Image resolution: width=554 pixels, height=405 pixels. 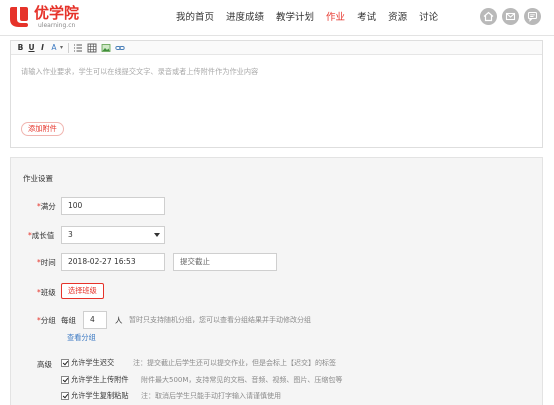 What do you see at coordinates (234, 363) in the screenshot?
I see `late-submission-hint: 注：提交截止后学生还可以提交作业，但是会标上【迟交】的标签` at bounding box center [234, 363].